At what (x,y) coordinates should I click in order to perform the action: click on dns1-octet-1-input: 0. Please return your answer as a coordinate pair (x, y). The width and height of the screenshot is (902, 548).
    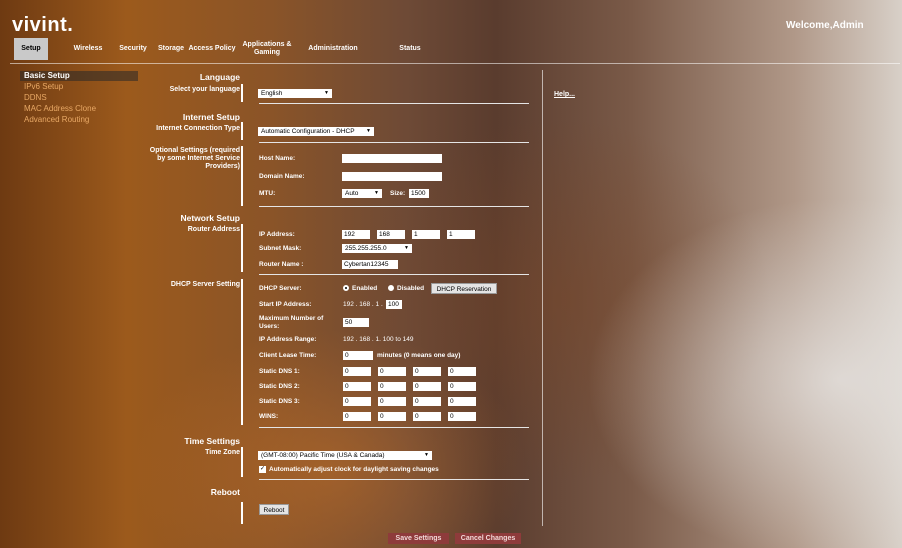
    Looking at the image, I should click on (357, 371).